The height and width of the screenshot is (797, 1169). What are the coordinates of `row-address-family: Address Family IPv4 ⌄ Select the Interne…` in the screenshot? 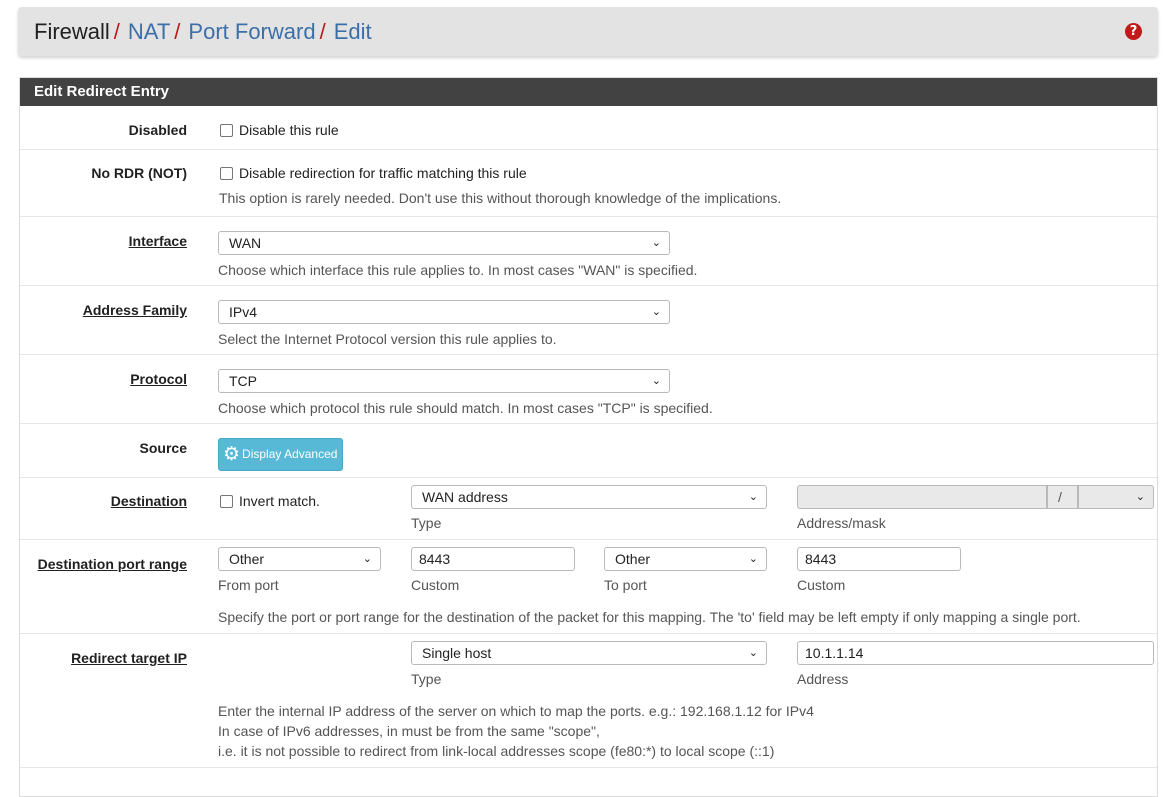 It's located at (588, 320).